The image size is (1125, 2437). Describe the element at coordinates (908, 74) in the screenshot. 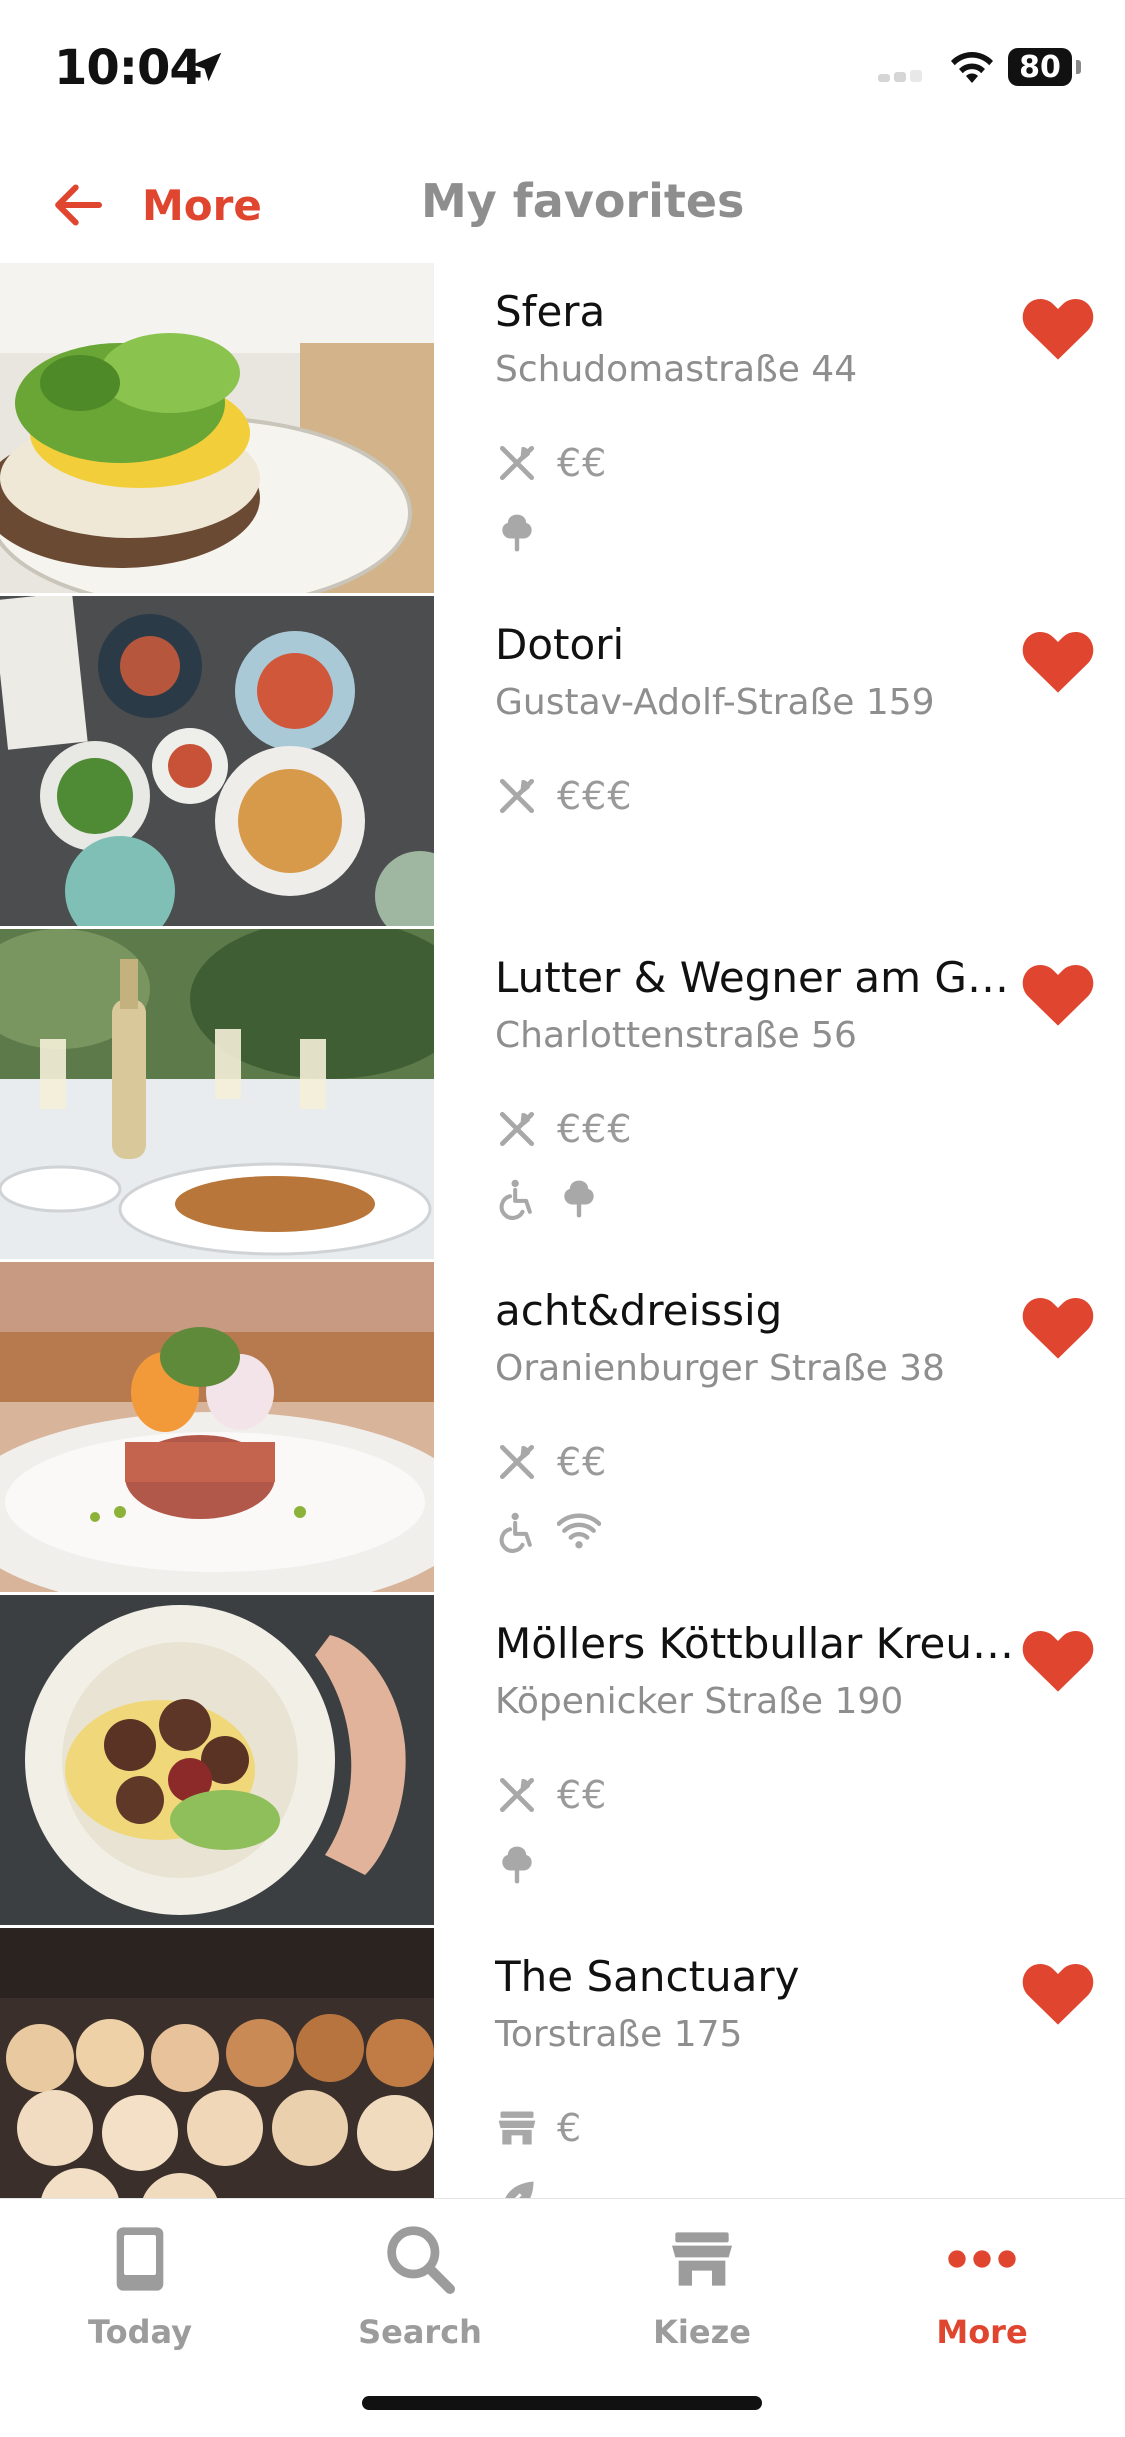

I see `cellular-signal-icon` at that location.